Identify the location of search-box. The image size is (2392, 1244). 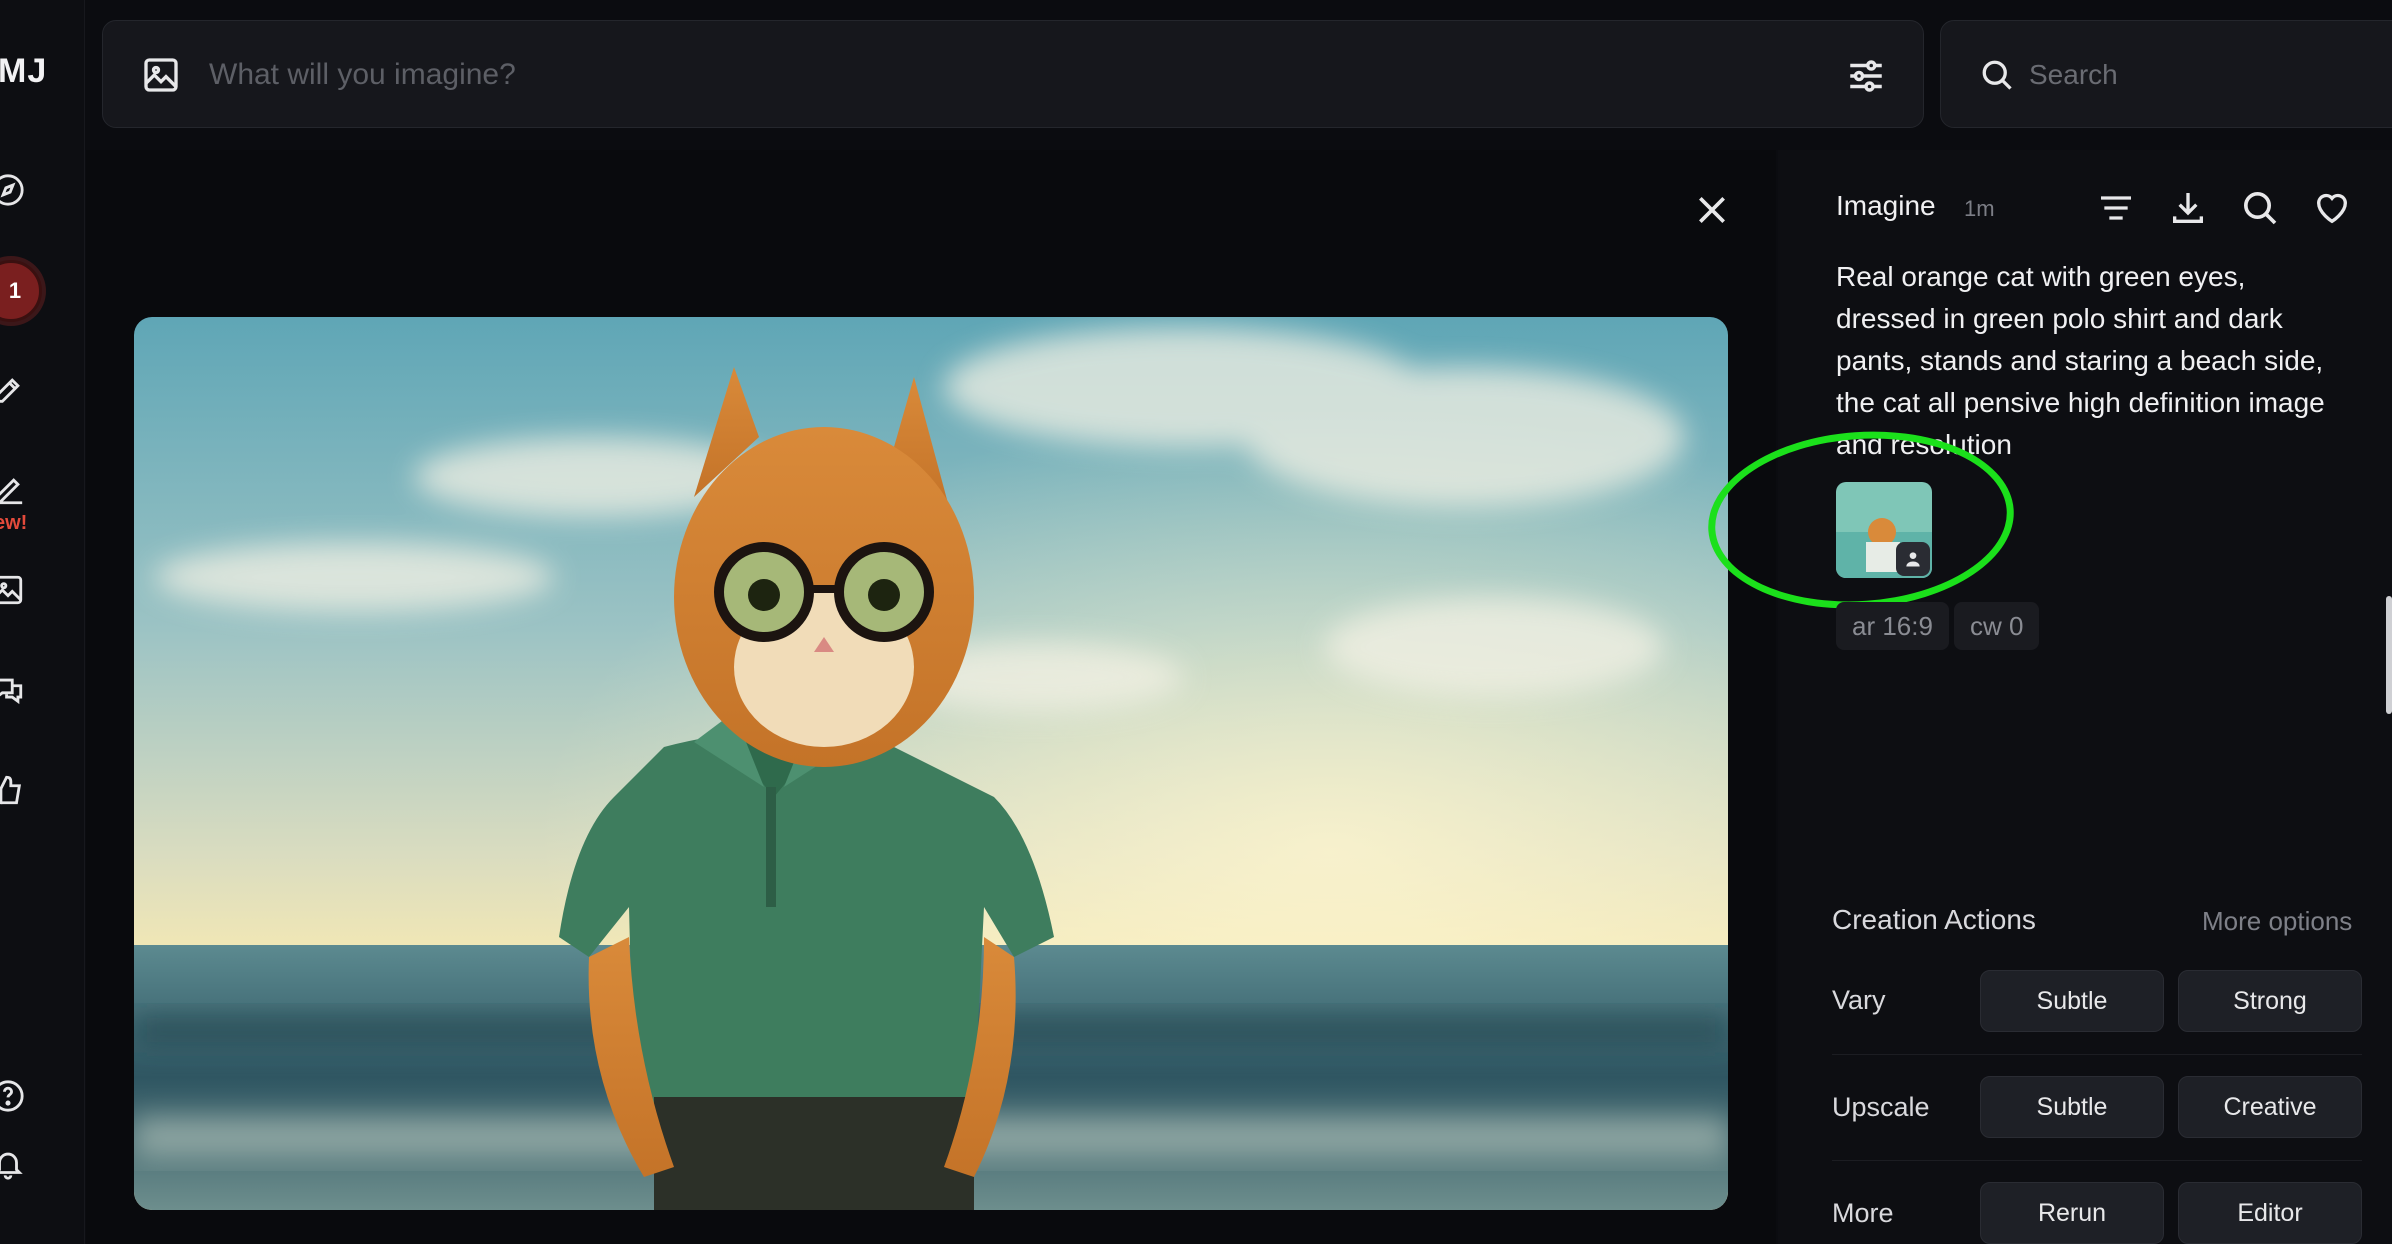
(2166, 74).